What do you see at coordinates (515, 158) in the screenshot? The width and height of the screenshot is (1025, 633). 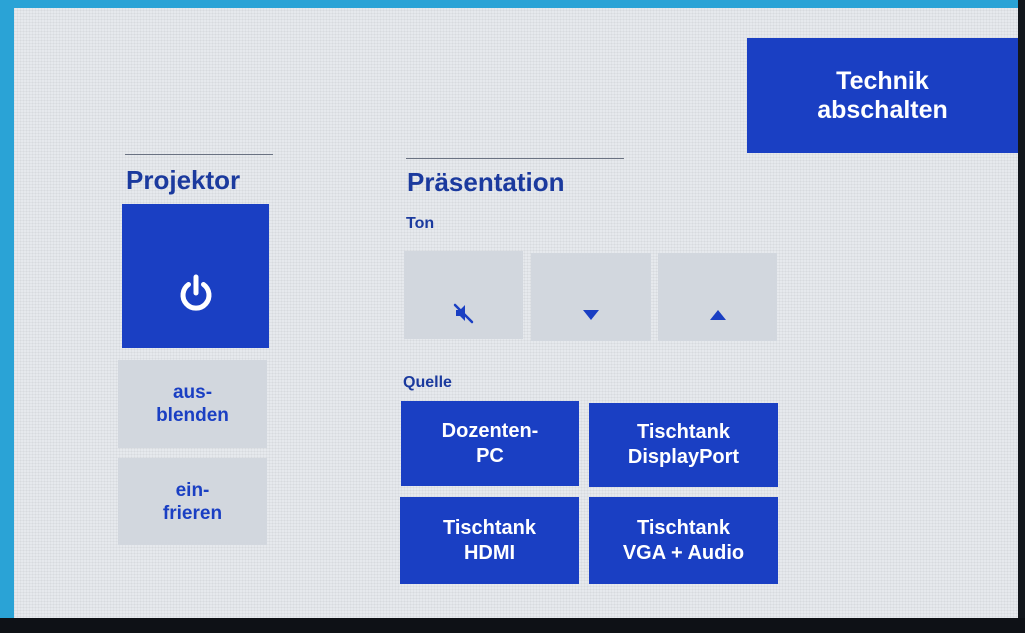 I see `presentation-section-divider` at bounding box center [515, 158].